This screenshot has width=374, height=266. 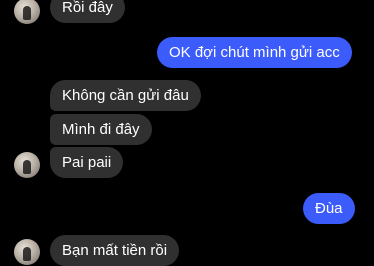 What do you see at coordinates (87, 11) in the screenshot?
I see `incoming-message-bubble: Rồi đây` at bounding box center [87, 11].